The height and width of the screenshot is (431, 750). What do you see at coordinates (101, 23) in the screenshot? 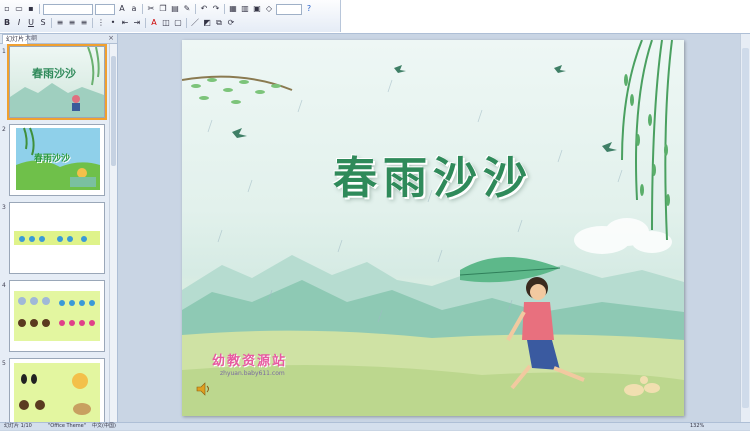
I see `numbering-icon: ⋮` at bounding box center [101, 23].